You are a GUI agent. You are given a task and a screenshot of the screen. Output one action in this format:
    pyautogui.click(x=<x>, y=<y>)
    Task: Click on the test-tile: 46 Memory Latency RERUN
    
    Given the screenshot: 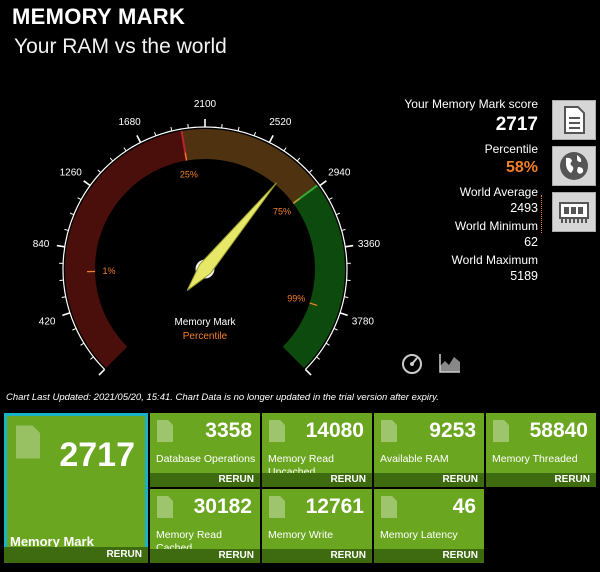 What is the action you would take?
    pyautogui.click(x=429, y=526)
    